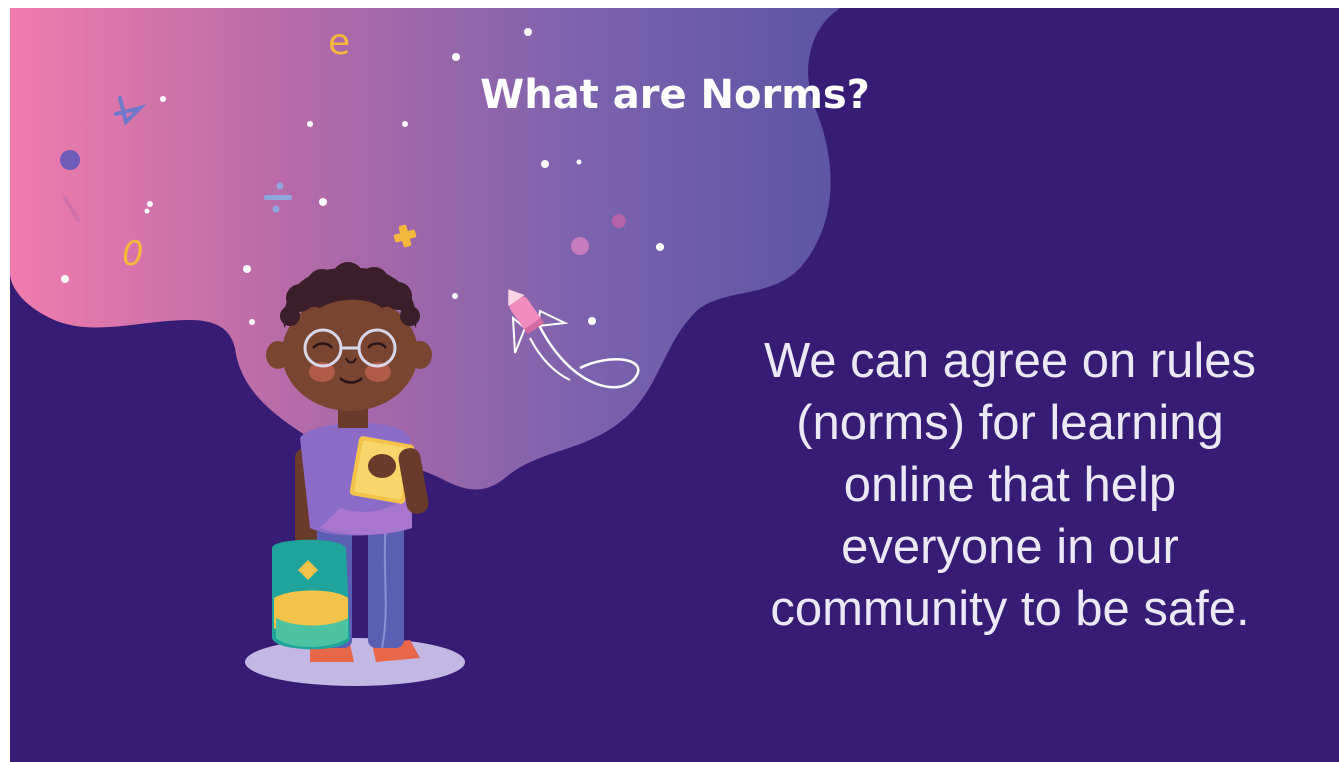 This screenshot has height=762, width=1339. What do you see at coordinates (1010, 609) in the screenshot?
I see `body-line: community to be safe.` at bounding box center [1010, 609].